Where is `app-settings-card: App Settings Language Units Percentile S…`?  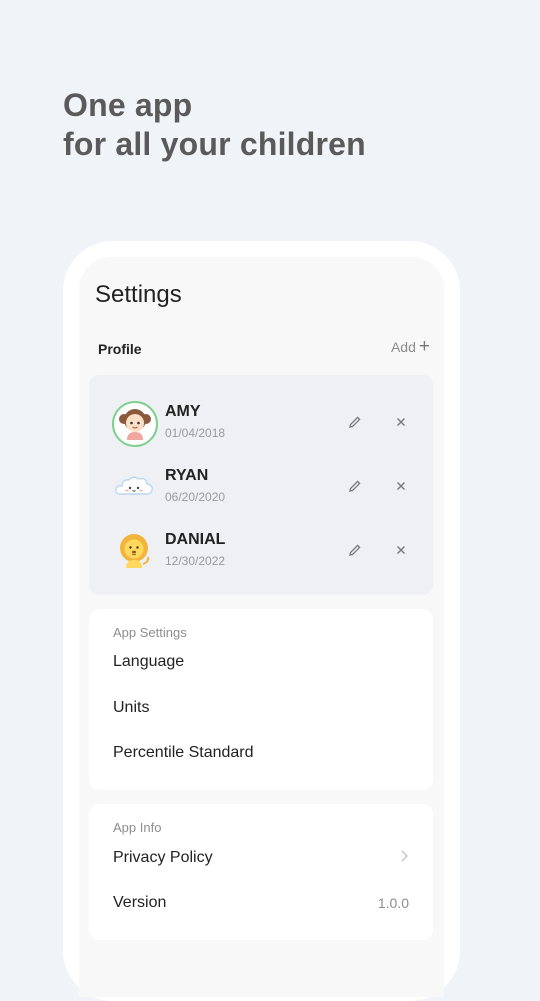 app-settings-card: App Settings Language Units Percentile S… is located at coordinates (261, 699).